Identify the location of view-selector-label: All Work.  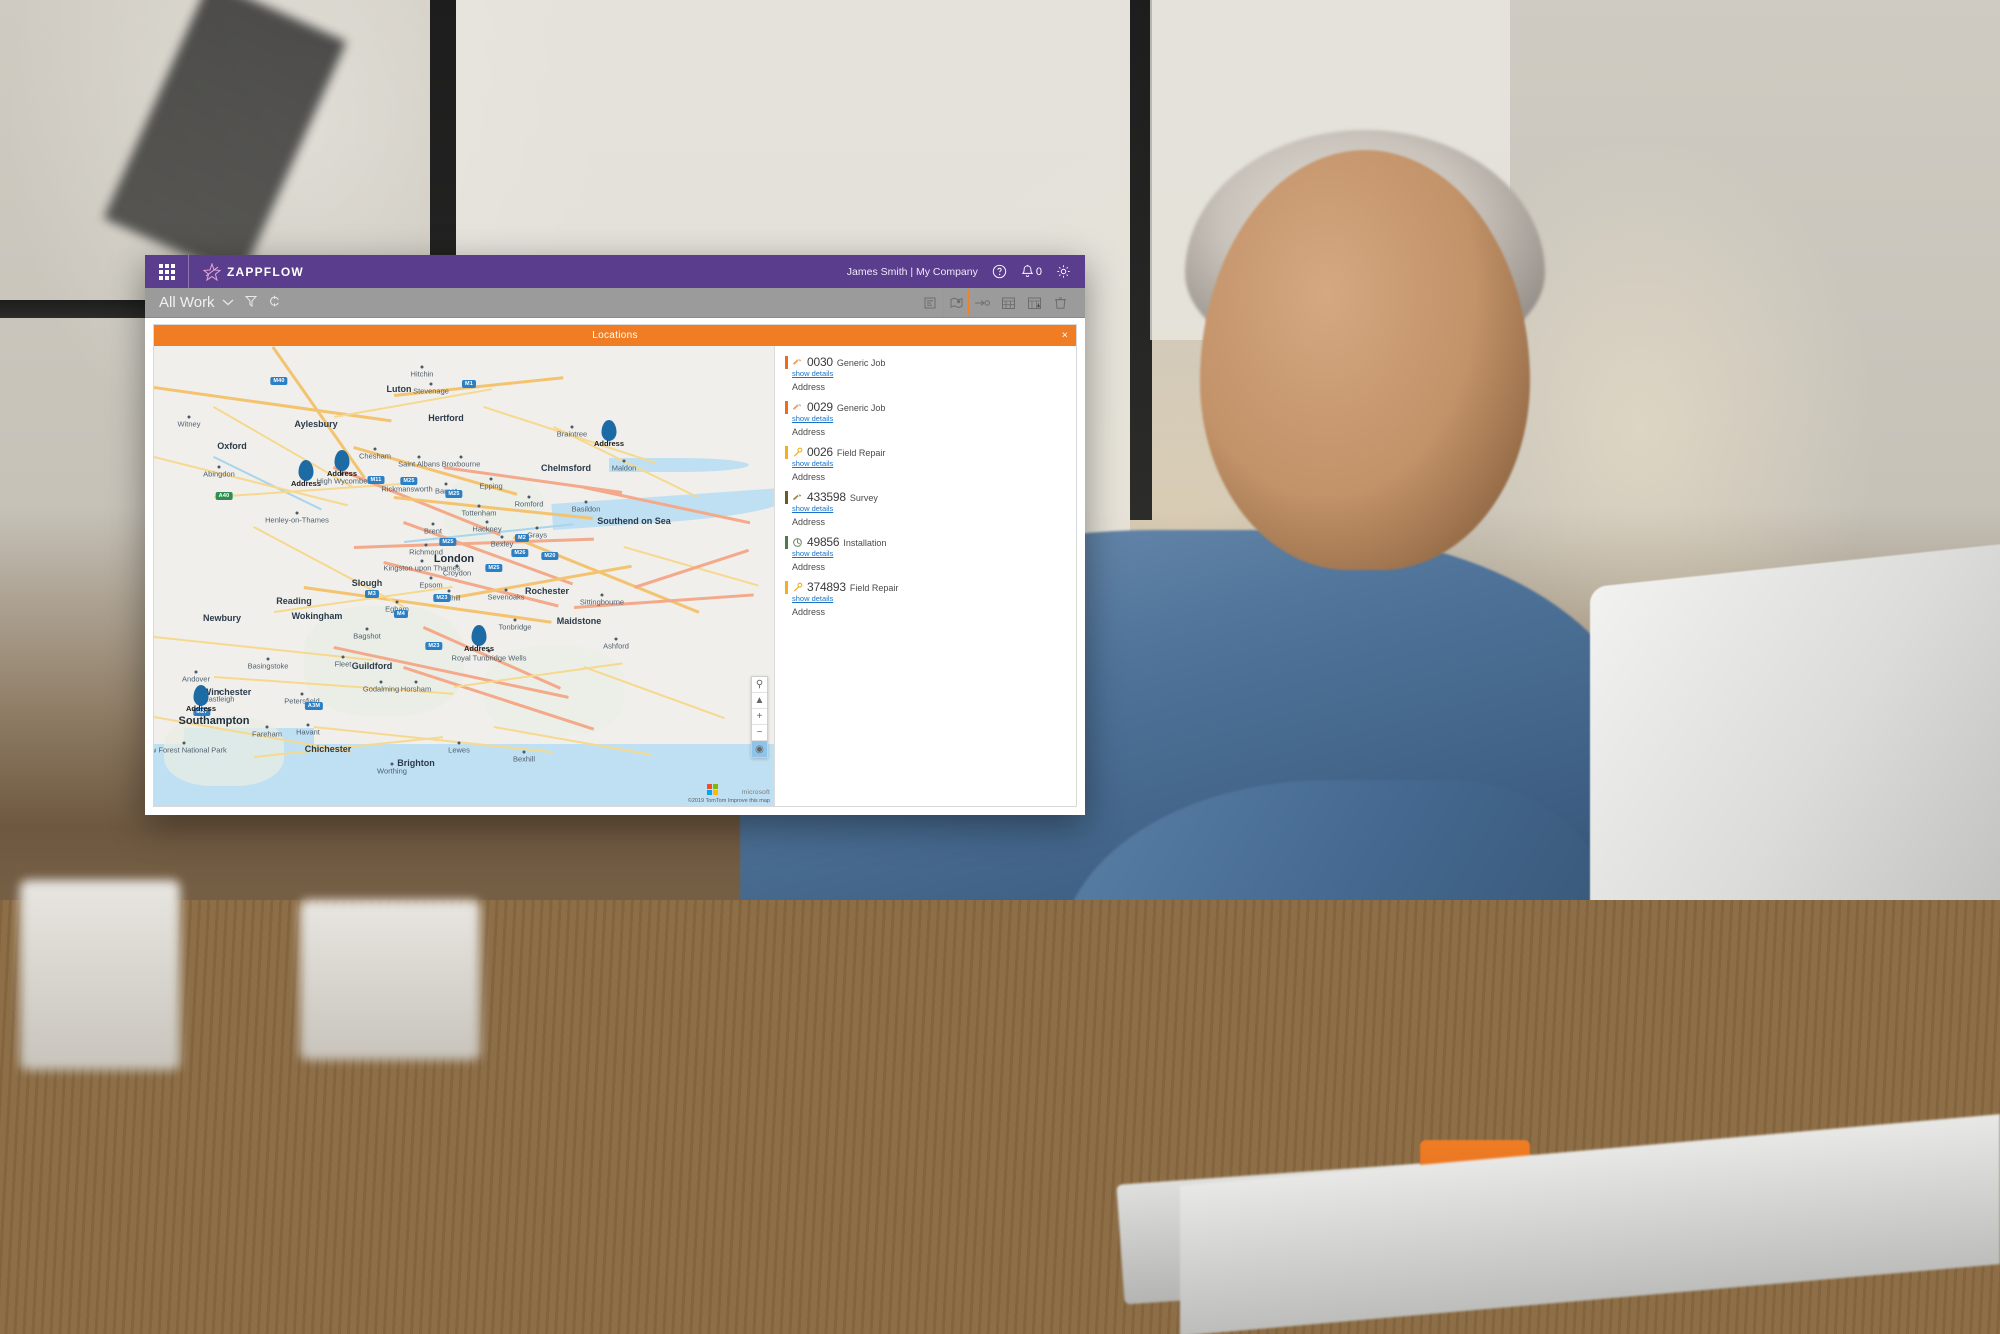
(187, 302).